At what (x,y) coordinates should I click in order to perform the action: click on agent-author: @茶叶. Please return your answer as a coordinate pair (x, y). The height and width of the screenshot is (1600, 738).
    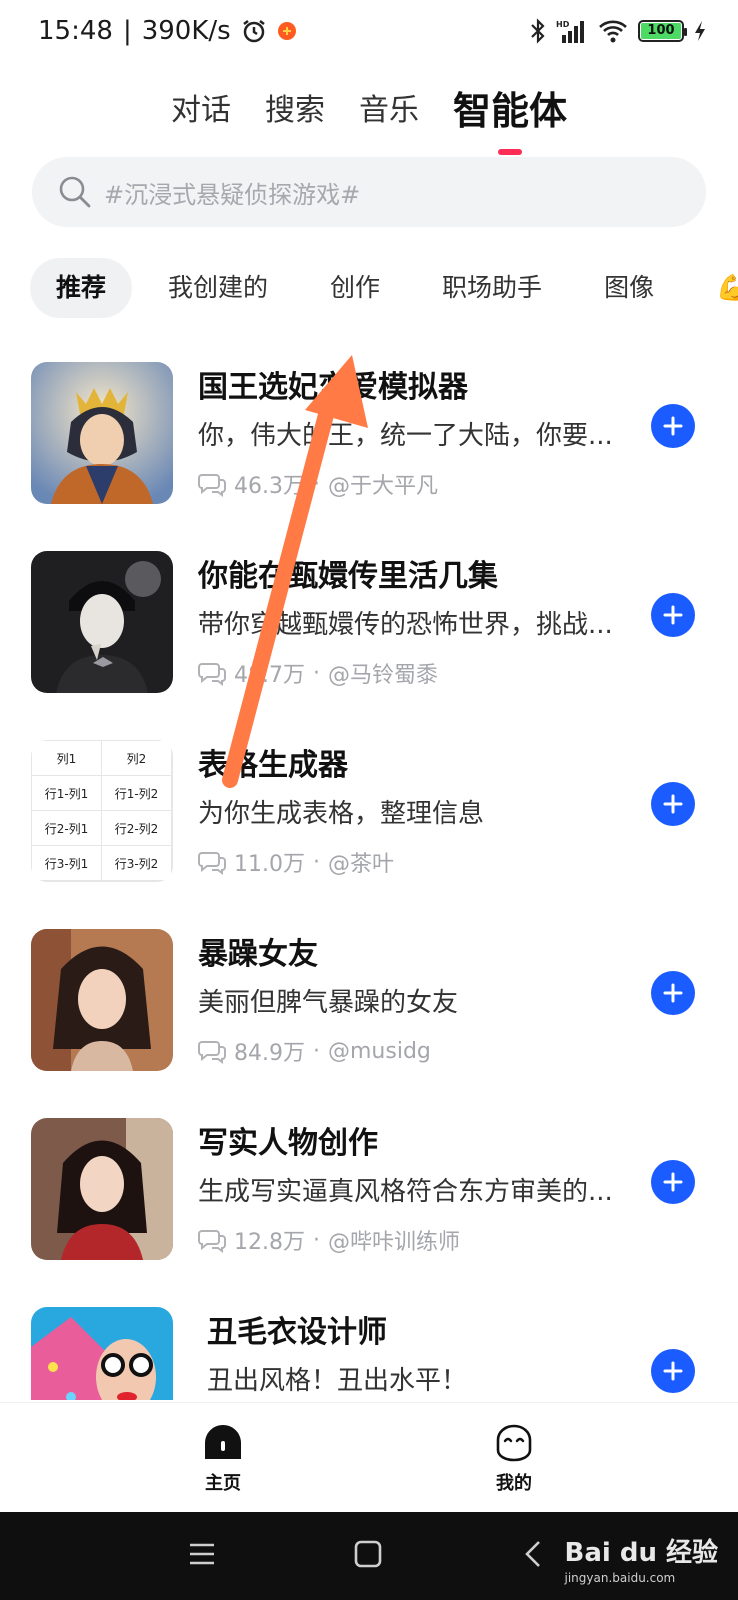
    Looking at the image, I should click on (361, 864).